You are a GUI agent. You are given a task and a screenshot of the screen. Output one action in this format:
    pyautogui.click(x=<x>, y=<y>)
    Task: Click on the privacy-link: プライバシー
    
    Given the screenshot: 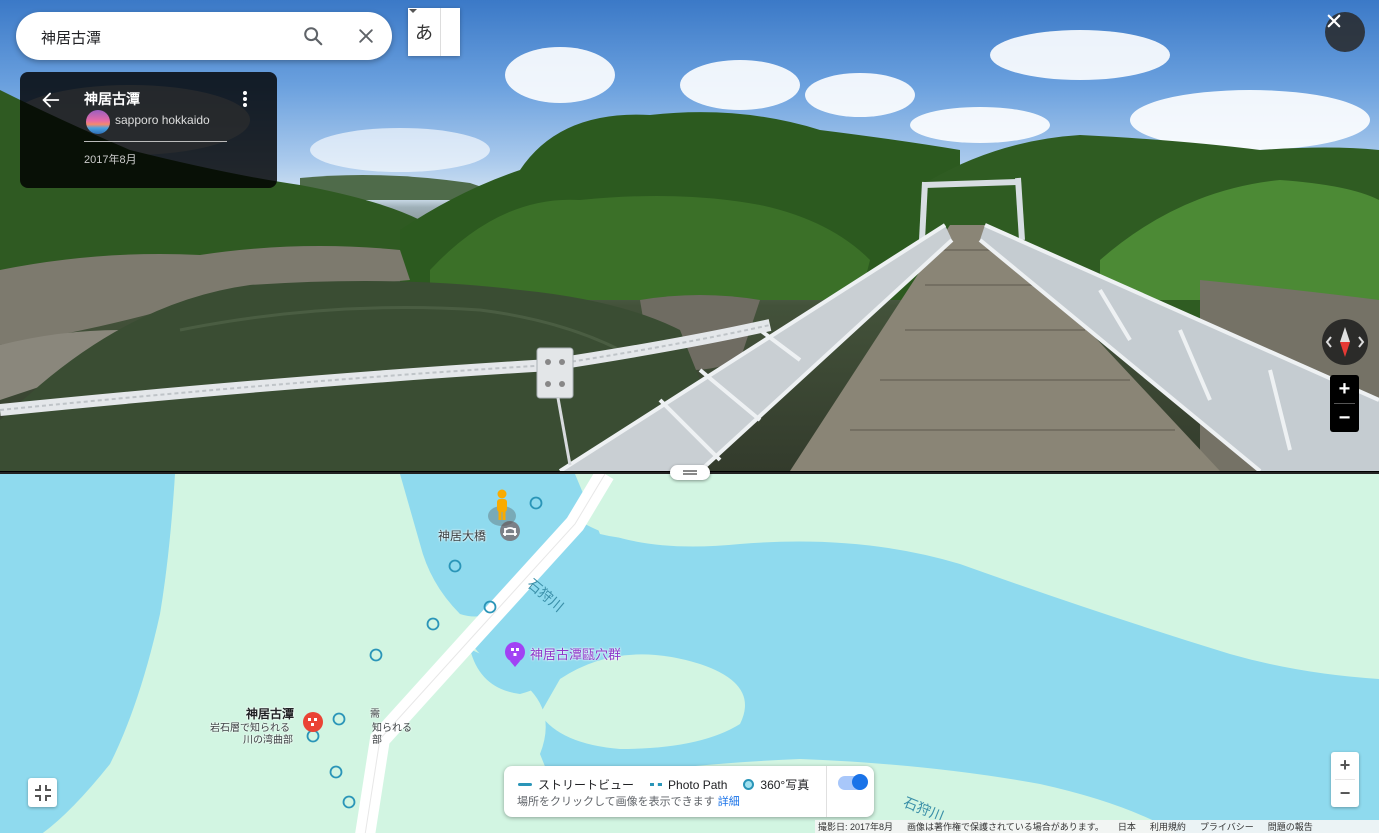 What is the action you would take?
    pyautogui.click(x=1227, y=826)
    